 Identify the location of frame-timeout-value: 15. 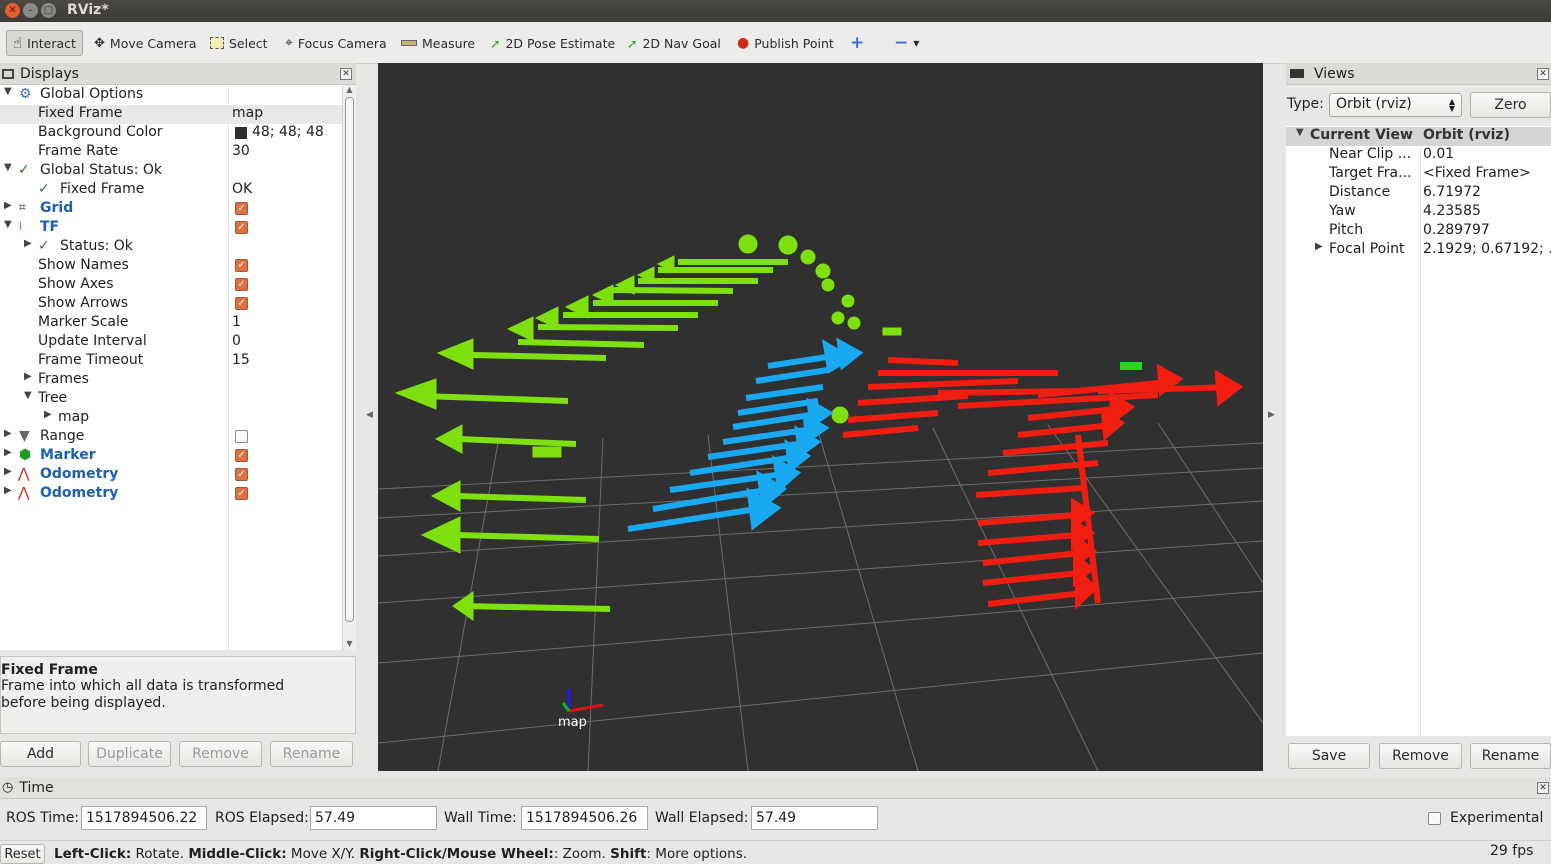
(241, 360).